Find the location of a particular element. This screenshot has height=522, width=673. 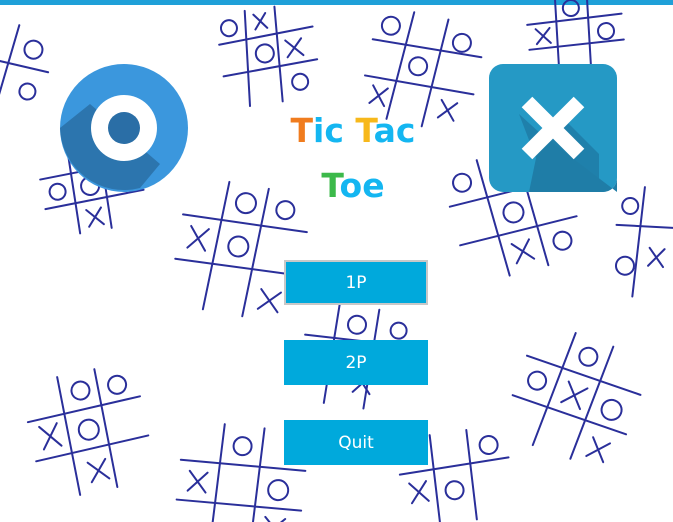

o-logo-icon is located at coordinates (124, 128).